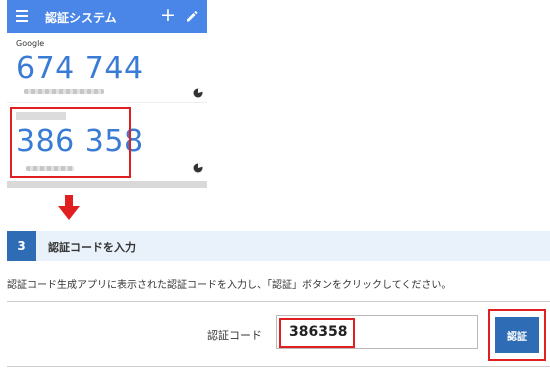 This screenshot has height=372, width=550. Describe the element at coordinates (81, 18) in the screenshot. I see `app-title: 認証システム` at that location.